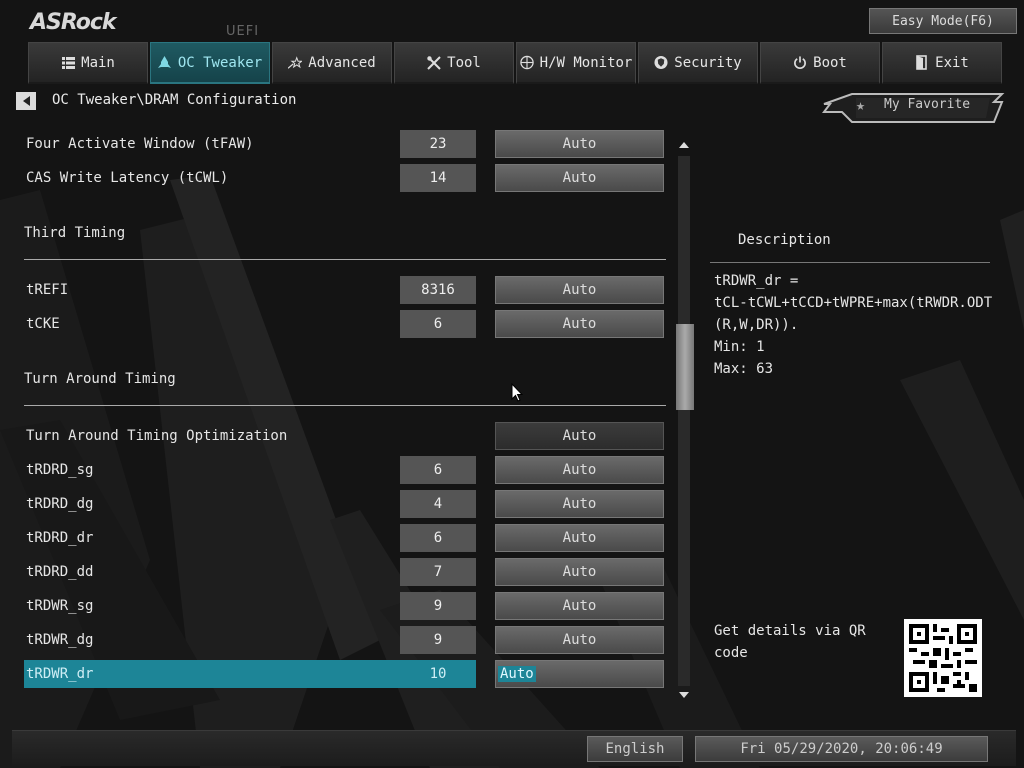  Describe the element at coordinates (438, 572) in the screenshot. I see `setting-value: 7` at that location.